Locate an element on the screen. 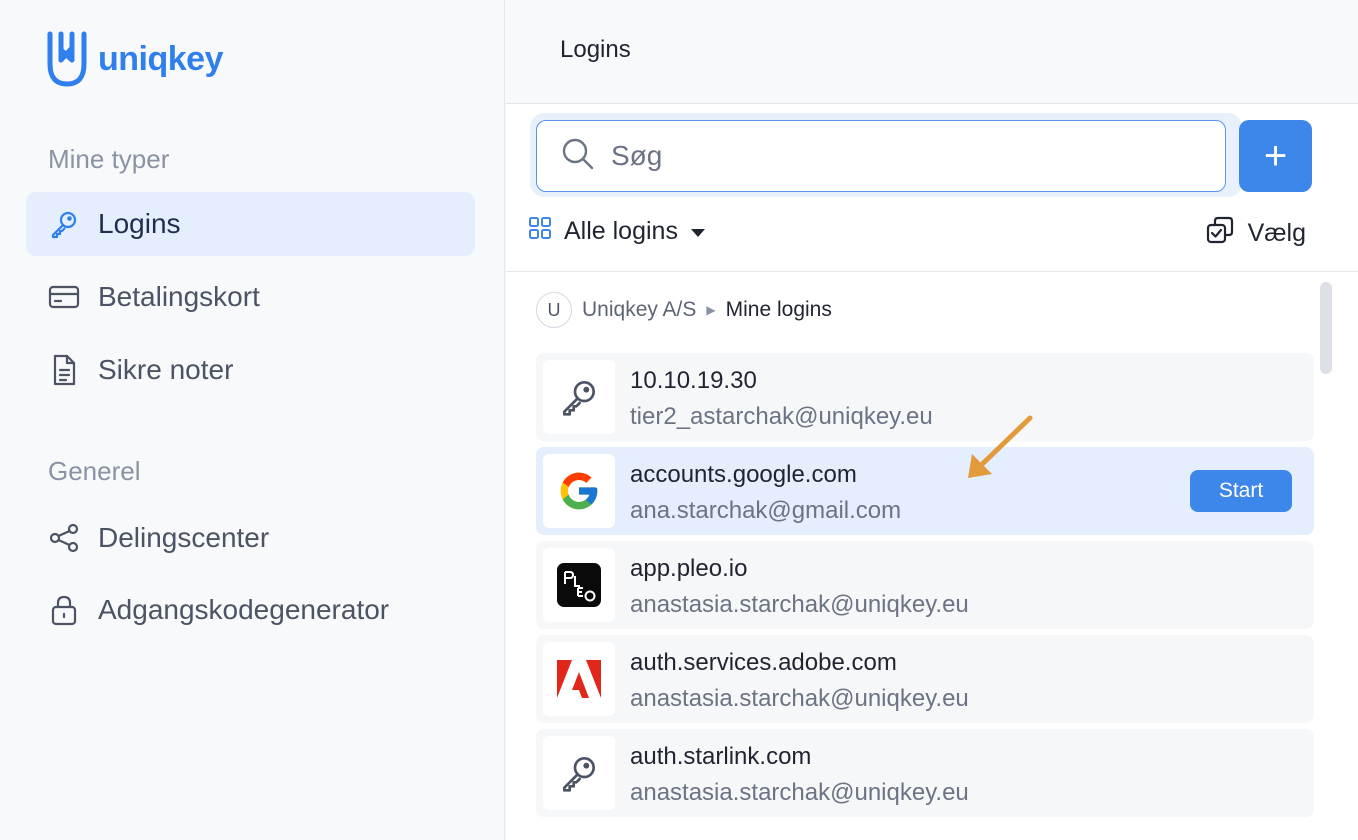  sidebar-item-betalingskort: Betalingskort is located at coordinates (250, 297).